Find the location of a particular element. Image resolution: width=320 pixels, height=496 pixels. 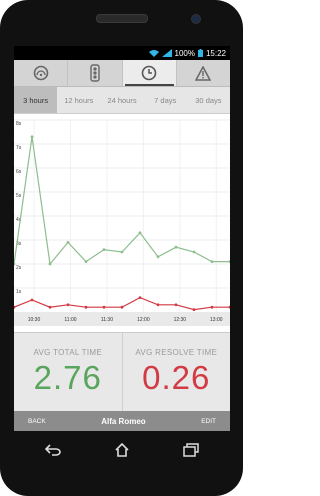

x-axis-strip is located at coordinates (122, 319).